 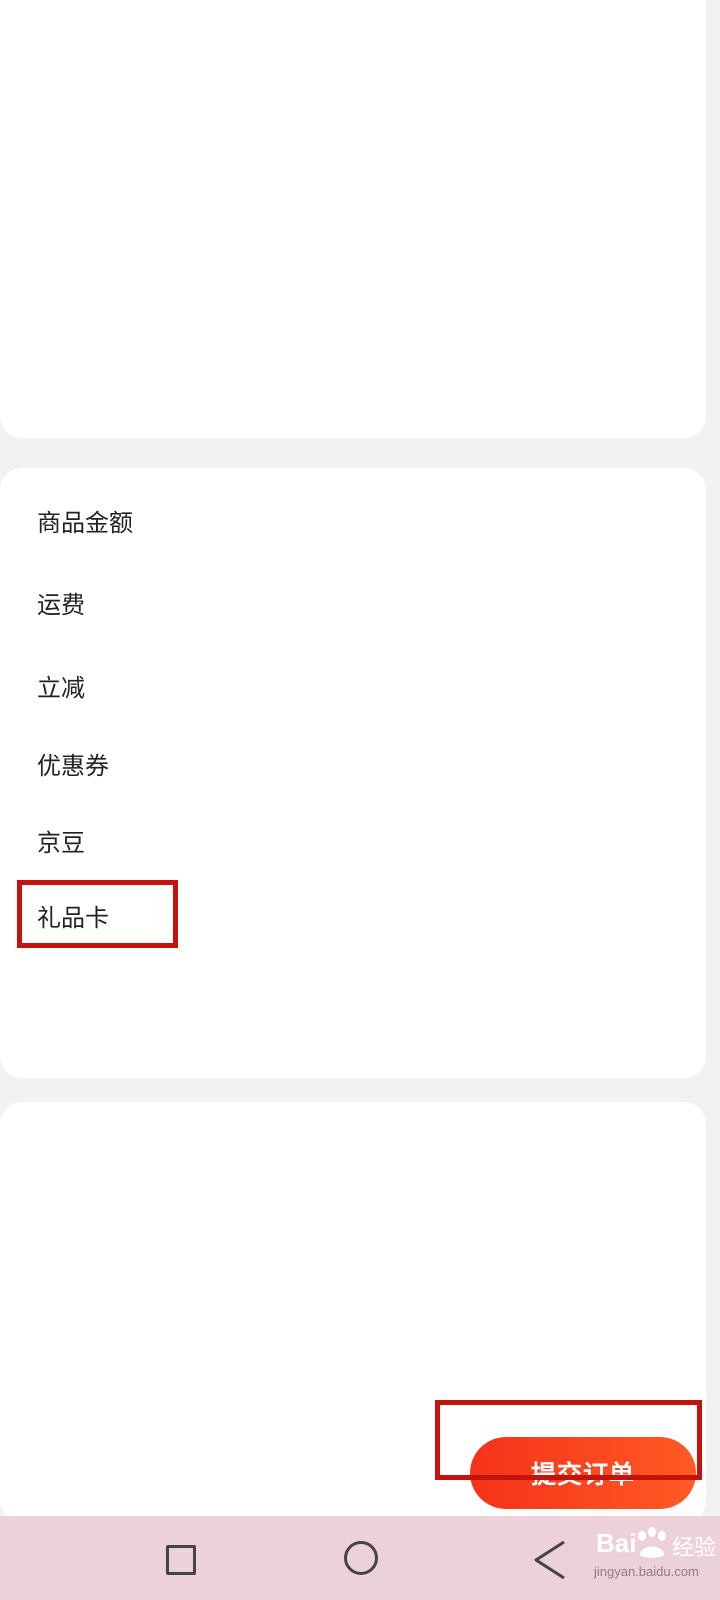 What do you see at coordinates (61, 843) in the screenshot?
I see `label-jingdou: 京豆` at bounding box center [61, 843].